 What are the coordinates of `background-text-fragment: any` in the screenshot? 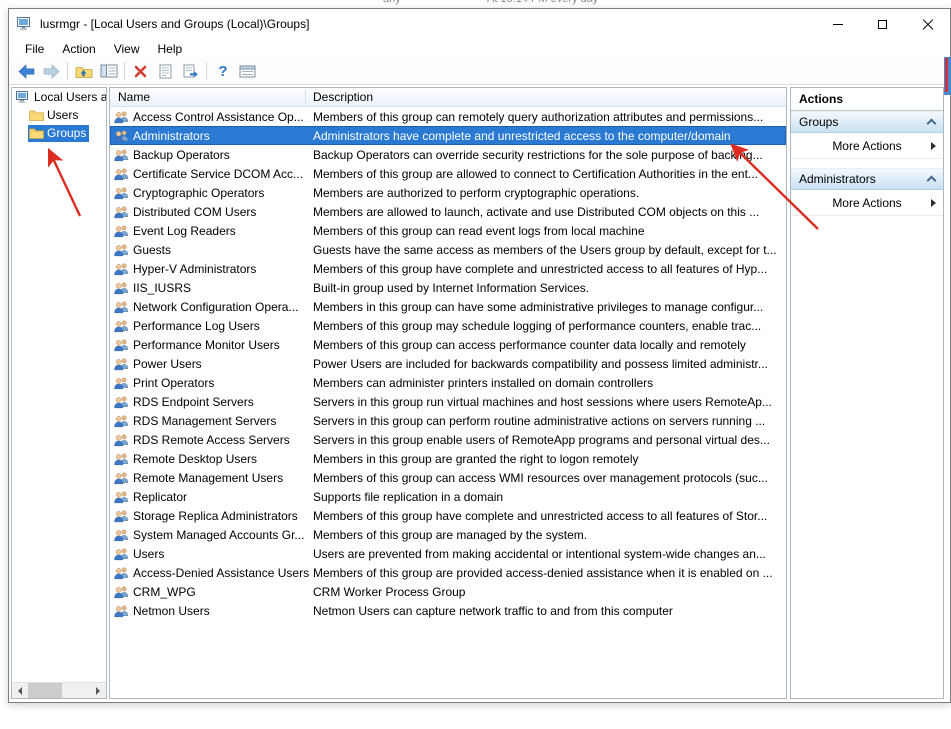 It's located at (392, 2).